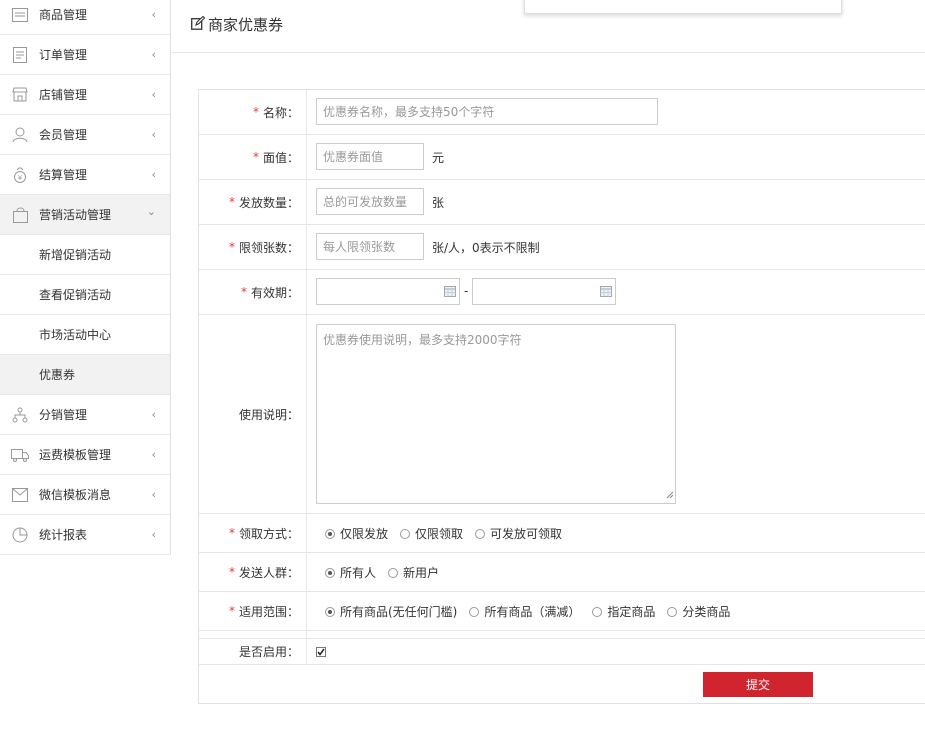  I want to click on edit-icon, so click(199, 24).